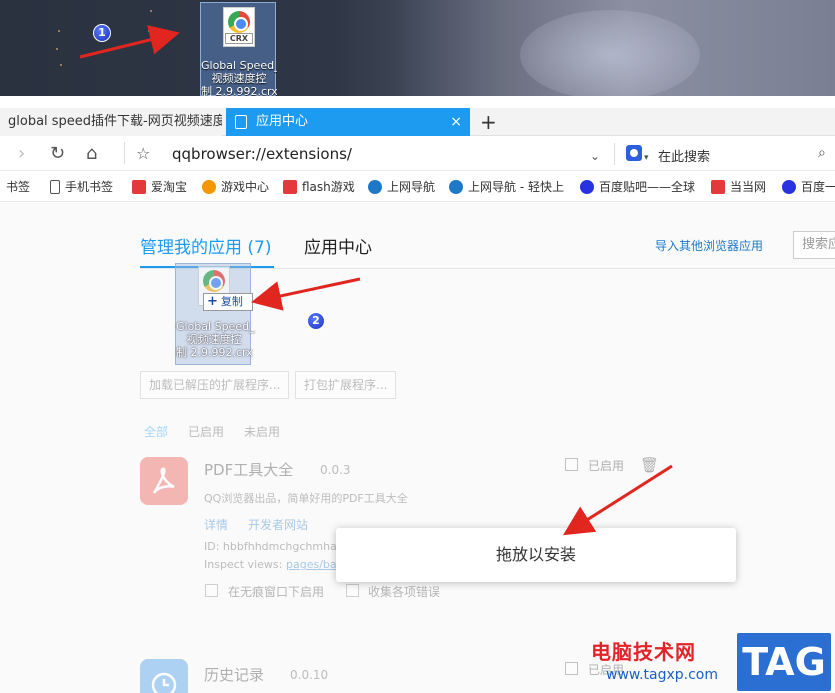 The height and width of the screenshot is (693, 835). I want to click on phone-icon, so click(55, 187).